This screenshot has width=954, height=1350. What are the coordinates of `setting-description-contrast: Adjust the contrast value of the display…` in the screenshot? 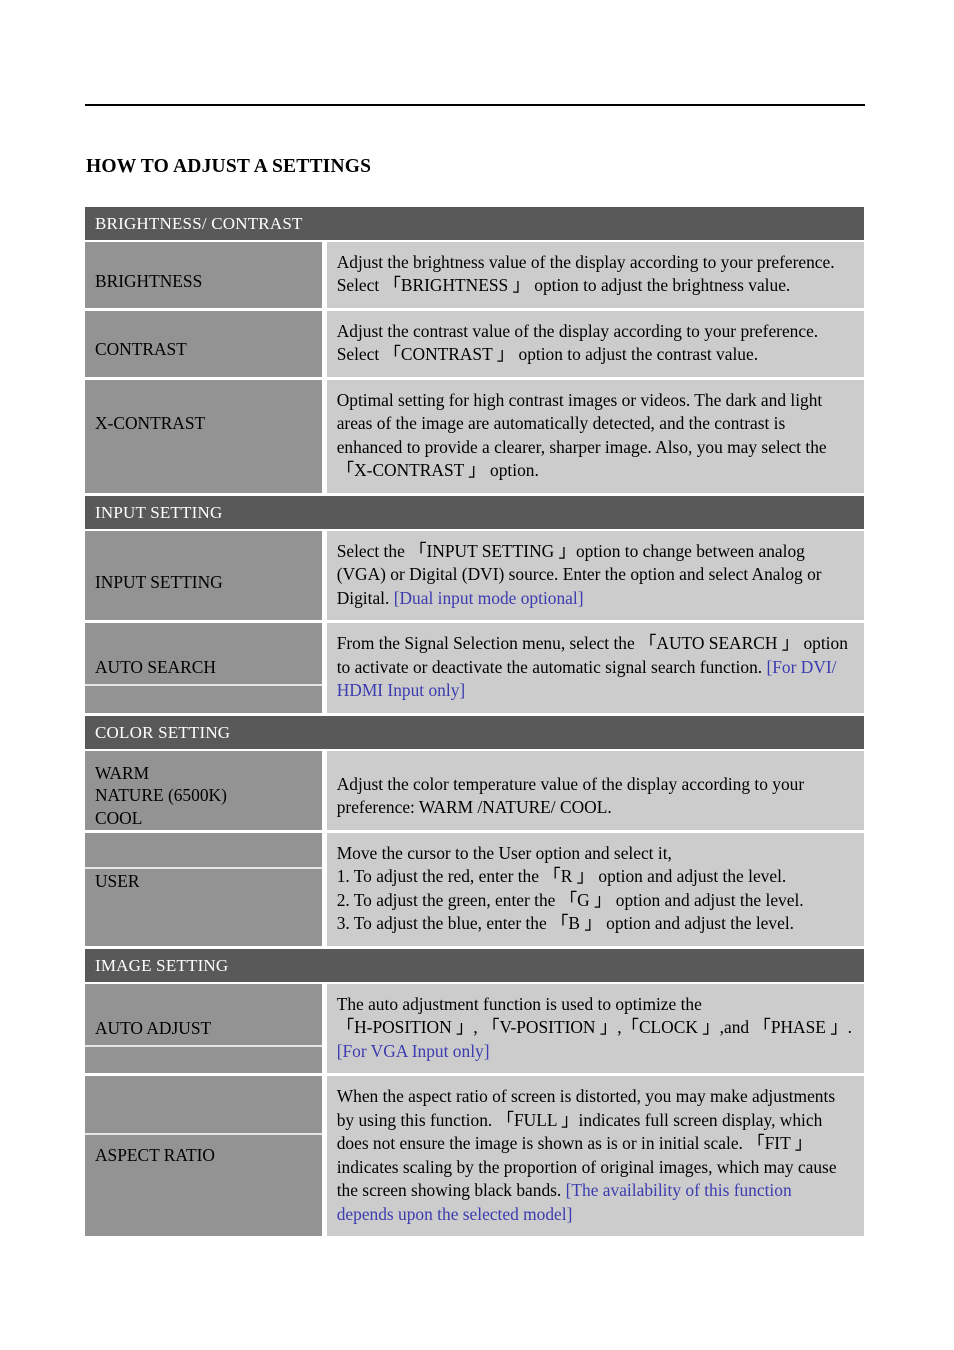 It's located at (595, 345).